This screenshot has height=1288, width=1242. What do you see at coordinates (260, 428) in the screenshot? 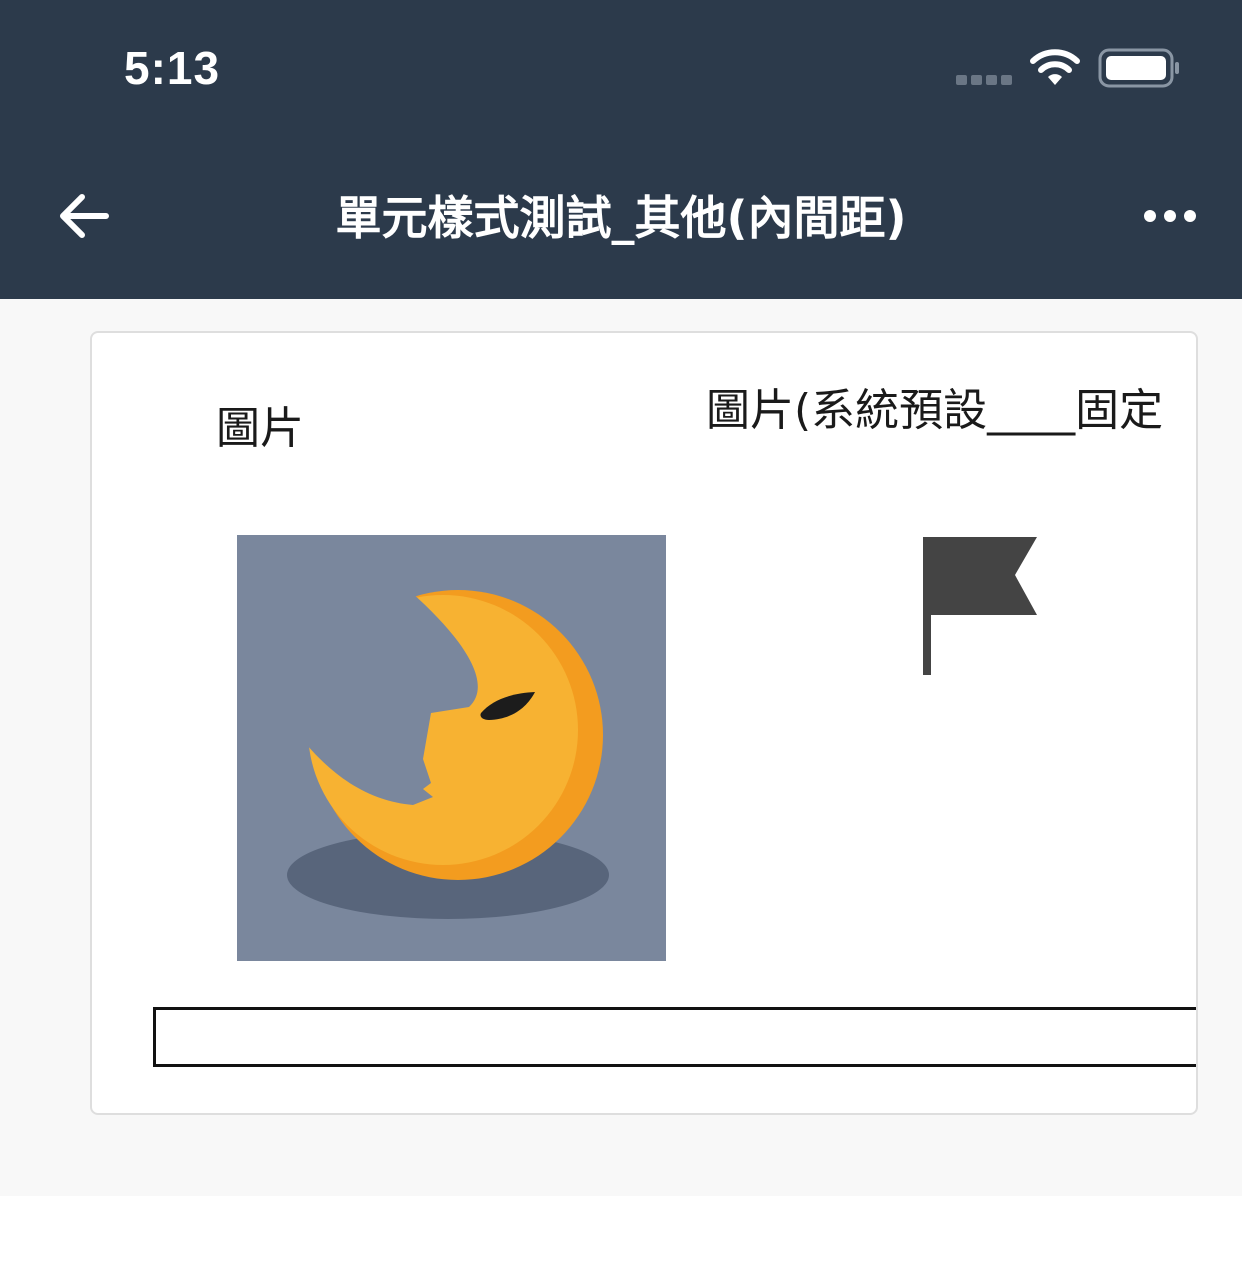
I see `image-label: 圖片` at bounding box center [260, 428].